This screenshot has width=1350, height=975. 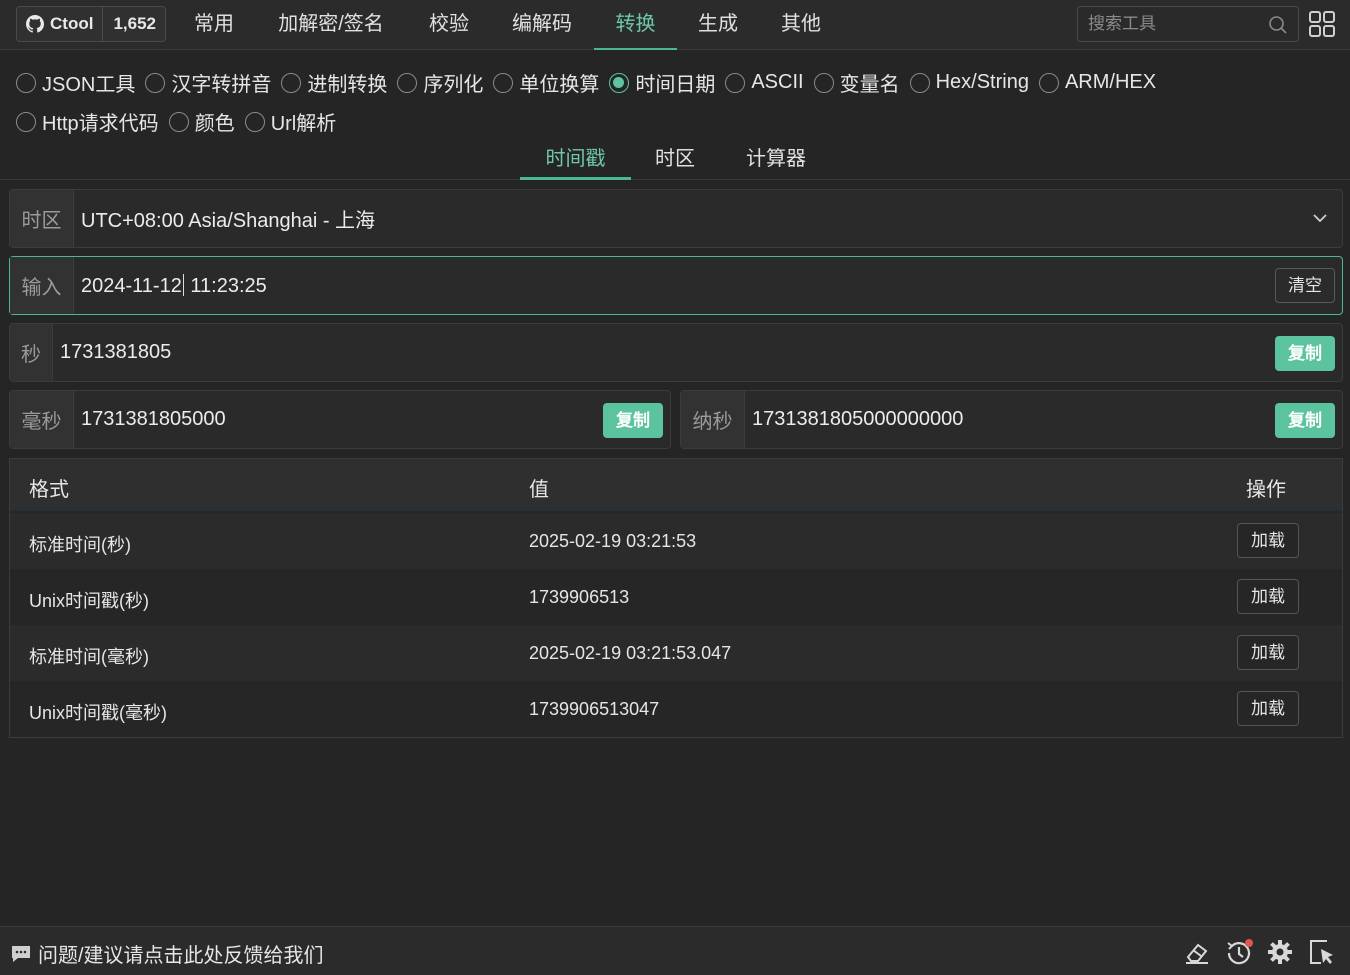 I want to click on table-header: 格式 值 操作, so click(x=676, y=485).